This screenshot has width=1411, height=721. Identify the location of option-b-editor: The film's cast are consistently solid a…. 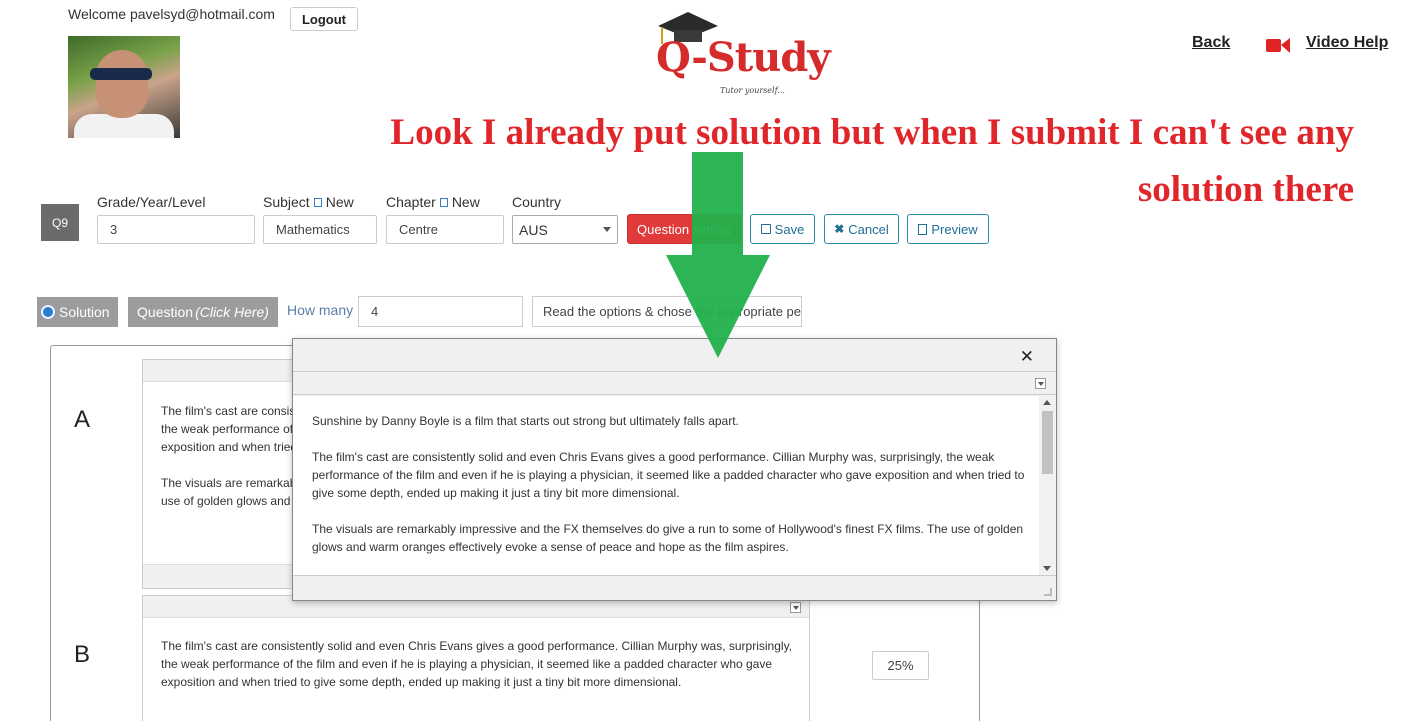
(476, 658).